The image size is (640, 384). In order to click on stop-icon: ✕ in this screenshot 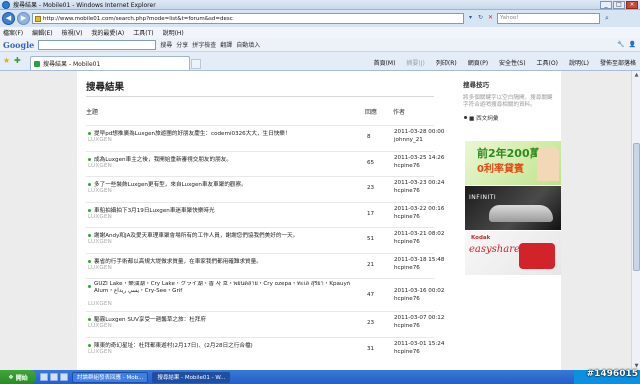, I will do `click(490, 18)`.